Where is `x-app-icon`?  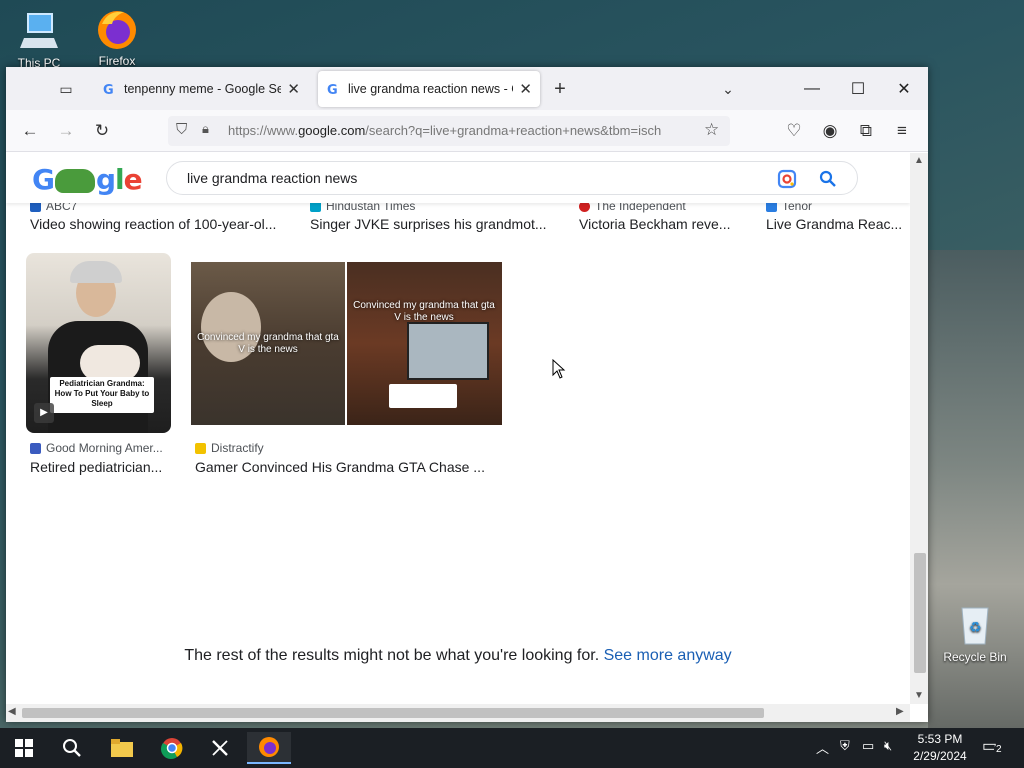
x-app-icon is located at coordinates (220, 748).